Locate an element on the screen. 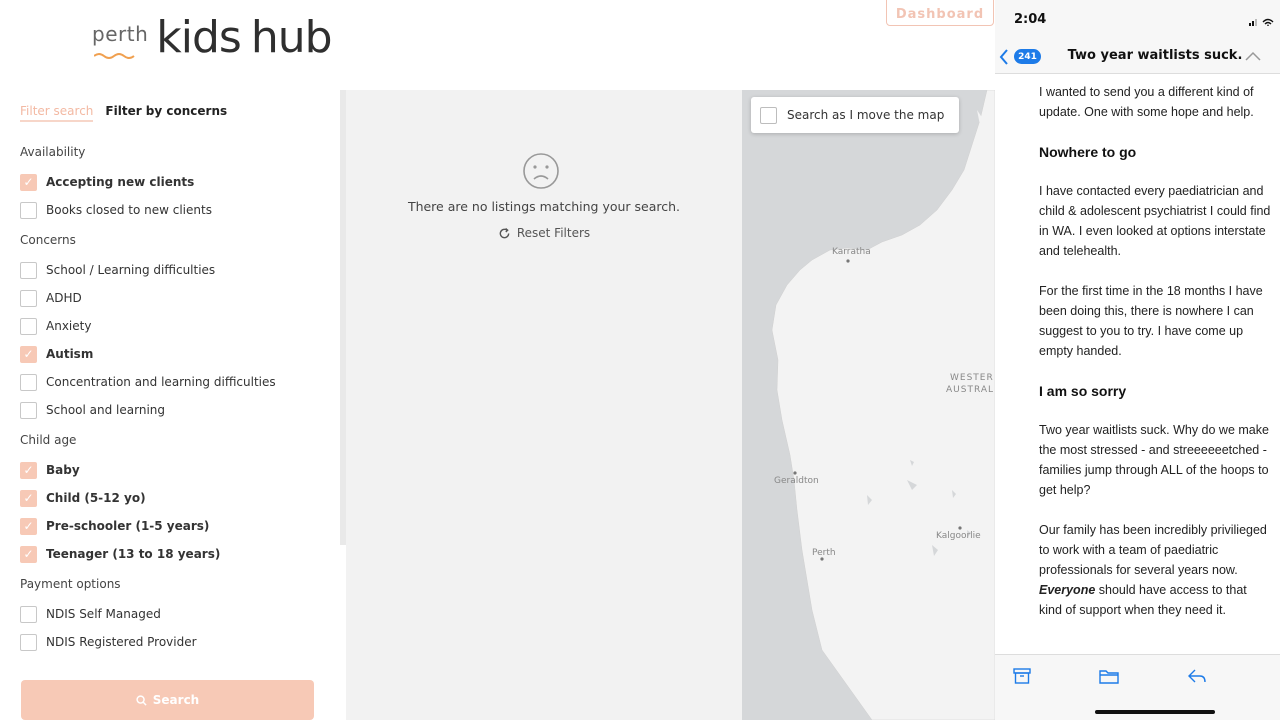 The width and height of the screenshot is (1280, 720). filter-option-label: Autism is located at coordinates (70, 354).